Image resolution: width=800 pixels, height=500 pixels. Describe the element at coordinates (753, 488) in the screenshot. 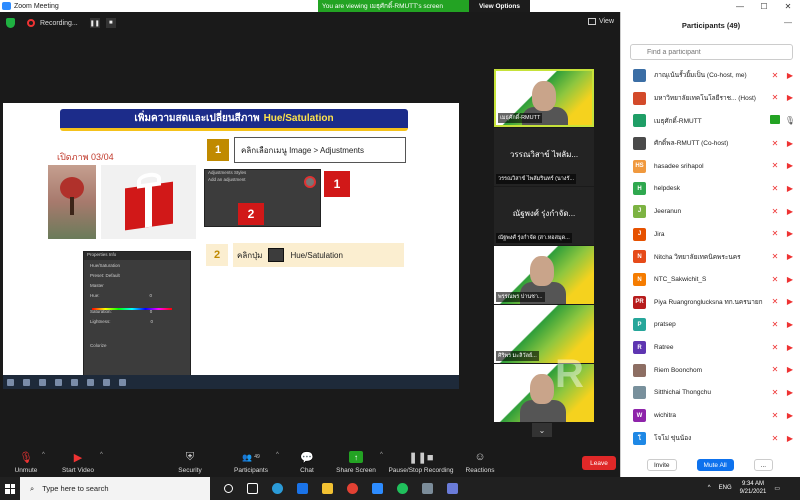

I see `clock: 9:34 AM 9/21/2021` at that location.